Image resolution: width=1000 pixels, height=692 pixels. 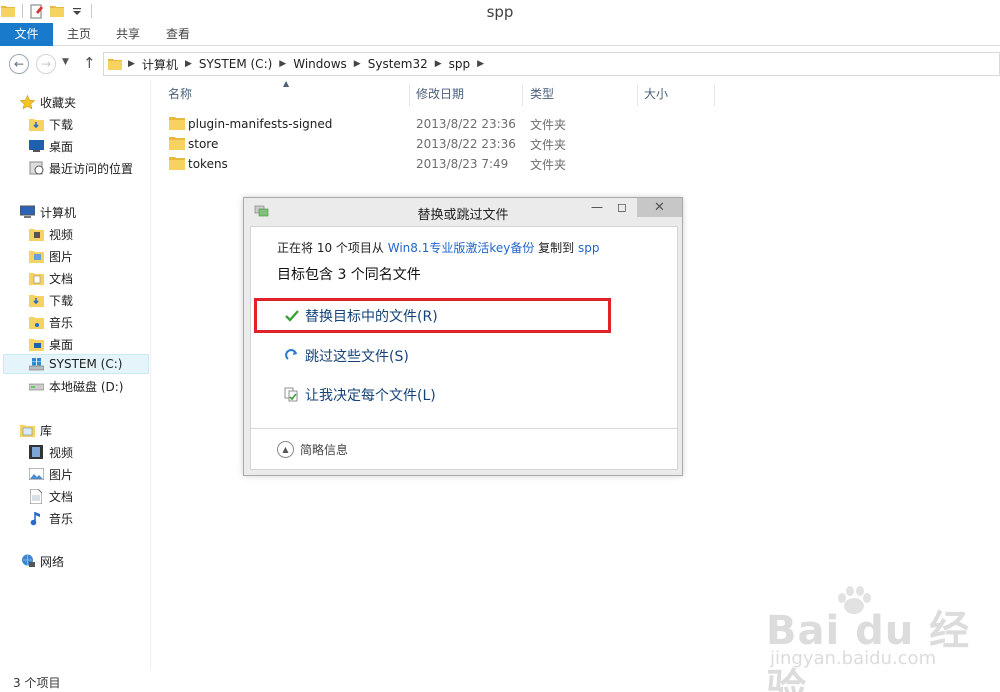 What do you see at coordinates (500, 11) in the screenshot?
I see `title-bar: spp` at bounding box center [500, 11].